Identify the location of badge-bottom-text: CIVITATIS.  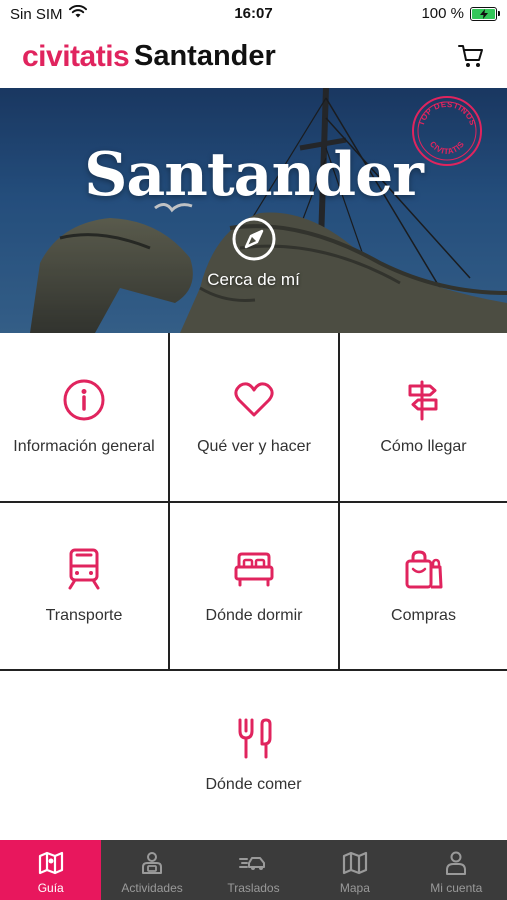
(447, 148).